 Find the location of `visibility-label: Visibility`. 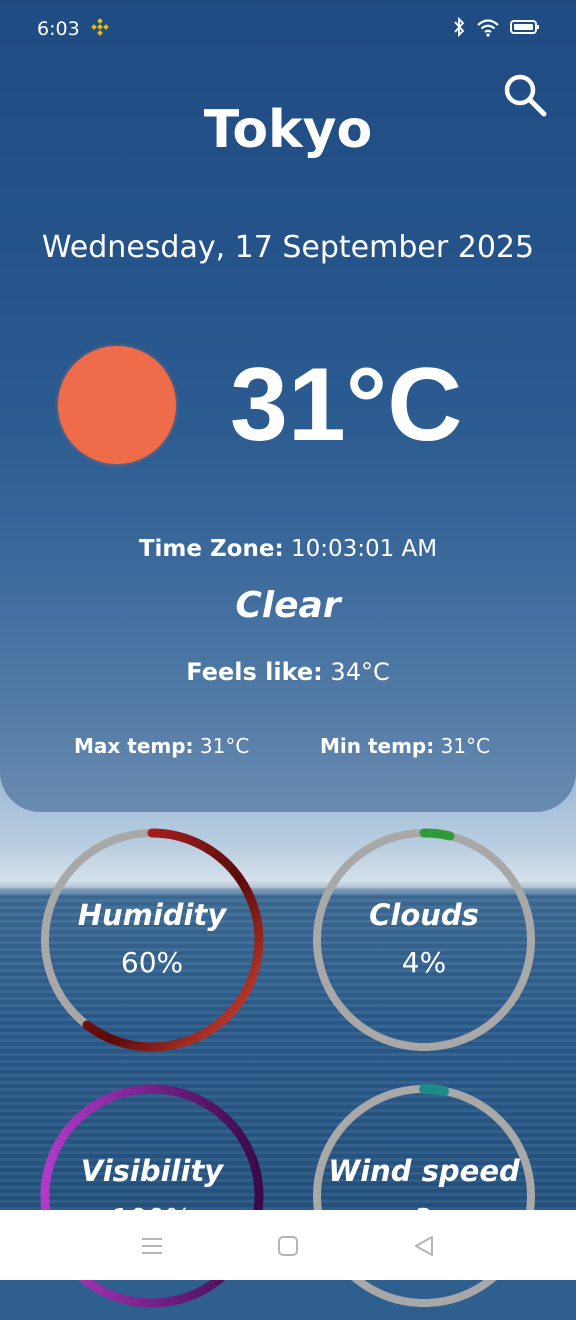

visibility-label: Visibility is located at coordinates (152, 1171).